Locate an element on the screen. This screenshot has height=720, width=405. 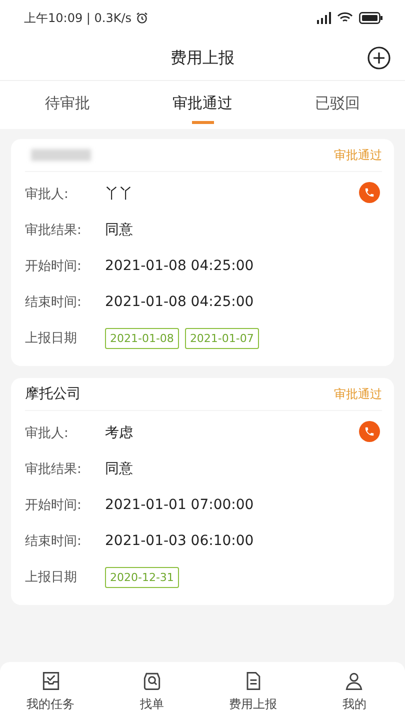
field-value: 2021-01-01 07:00:00 is located at coordinates (179, 505).